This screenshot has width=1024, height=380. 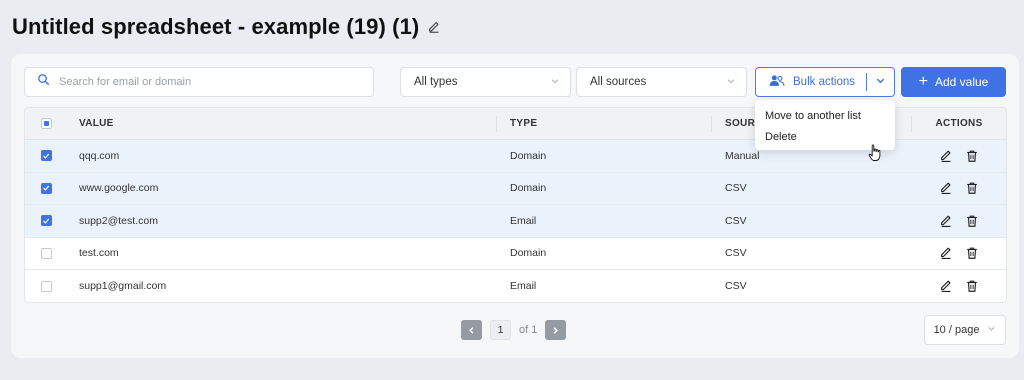 I want to click on hand-cursor-icon, so click(x=875, y=153).